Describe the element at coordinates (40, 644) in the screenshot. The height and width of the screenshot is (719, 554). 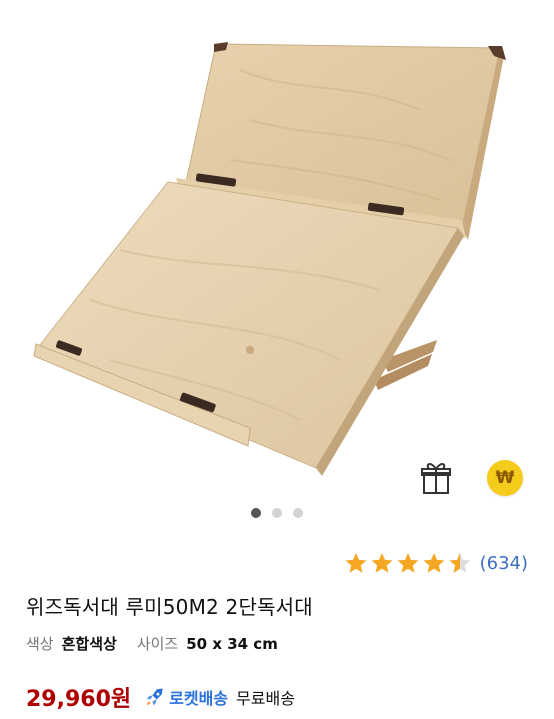
I see `color-option-label: 색상` at that location.